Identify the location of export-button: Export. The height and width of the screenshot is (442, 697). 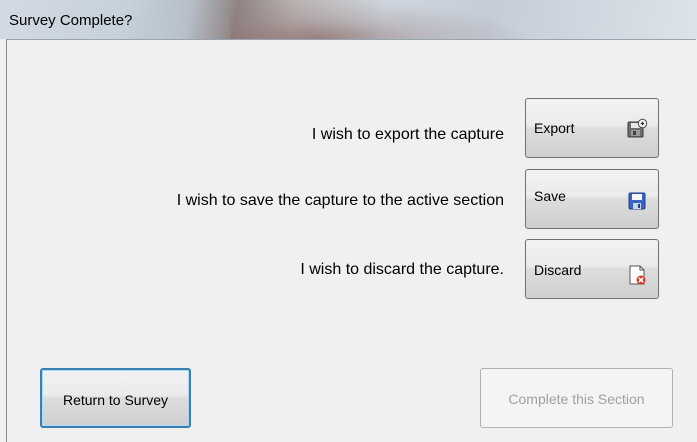
(592, 128).